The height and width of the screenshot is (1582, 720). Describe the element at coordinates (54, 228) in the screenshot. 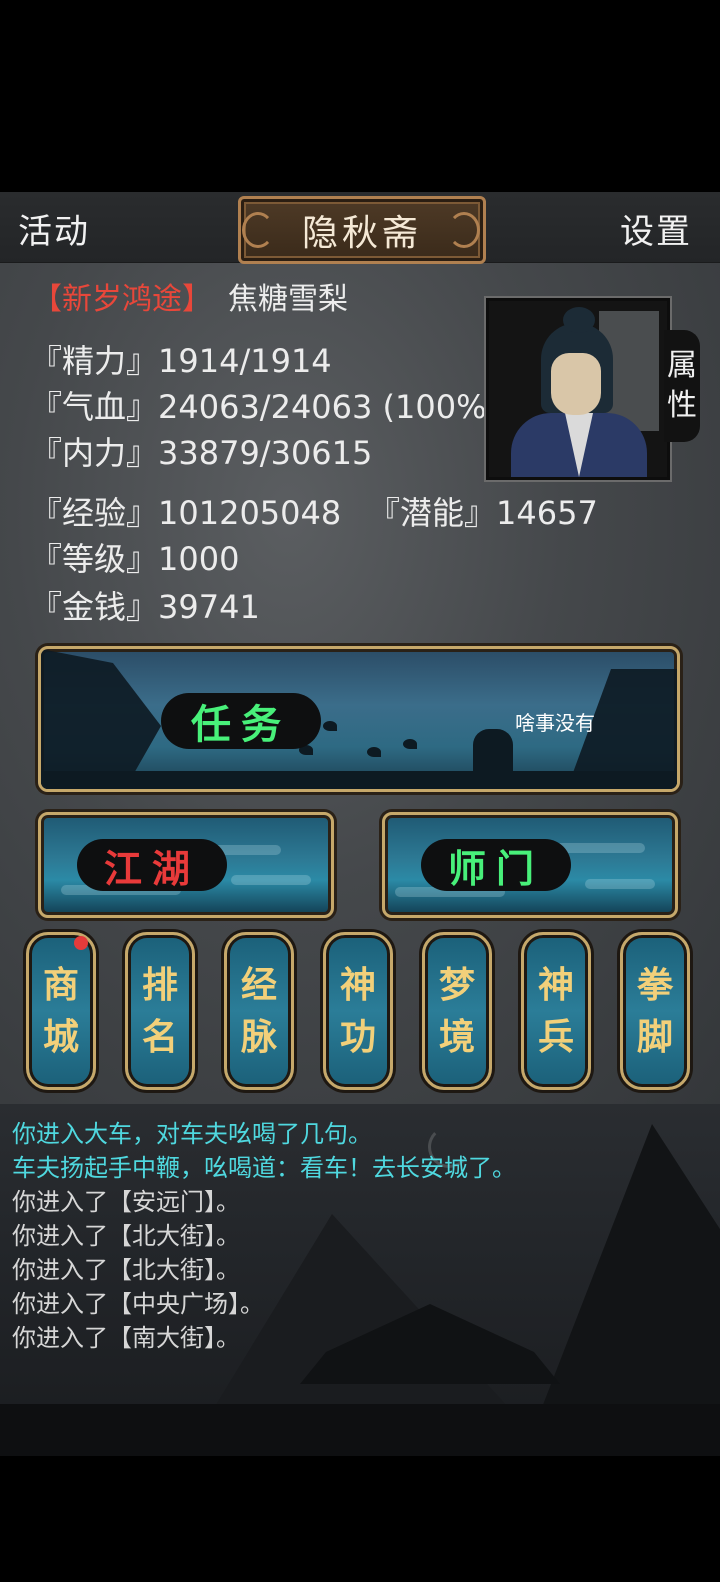

I see `activity-button: 活动` at that location.